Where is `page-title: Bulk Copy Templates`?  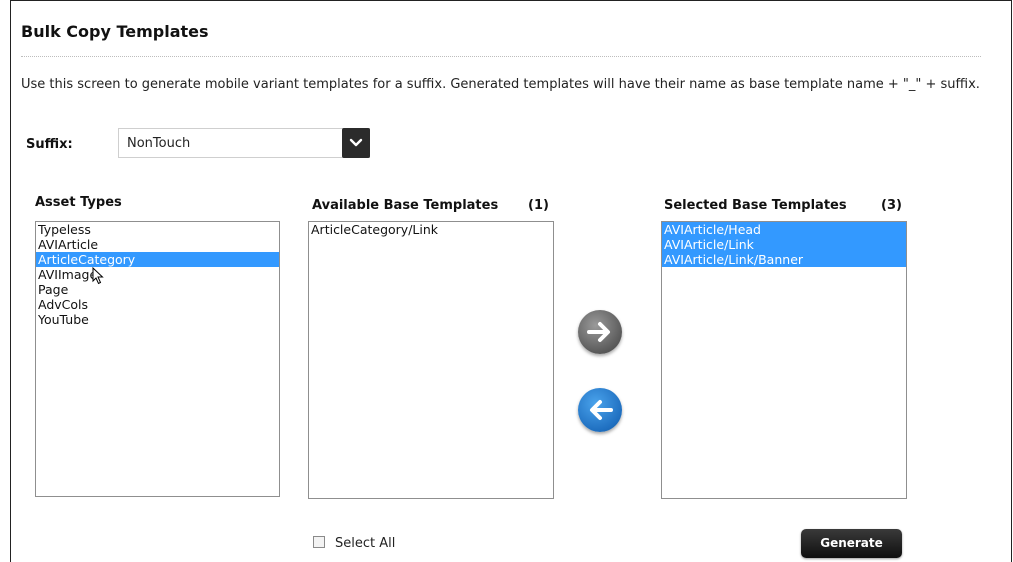 page-title: Bulk Copy Templates is located at coordinates (115, 31).